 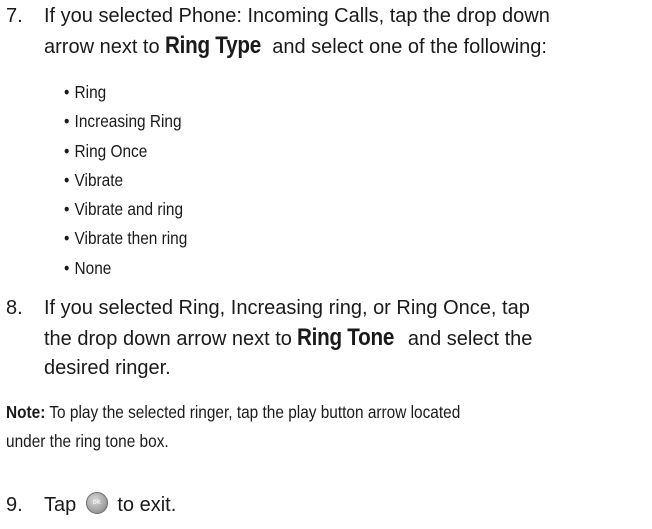 I want to click on list-item: Vibrate, so click(x=125, y=180).